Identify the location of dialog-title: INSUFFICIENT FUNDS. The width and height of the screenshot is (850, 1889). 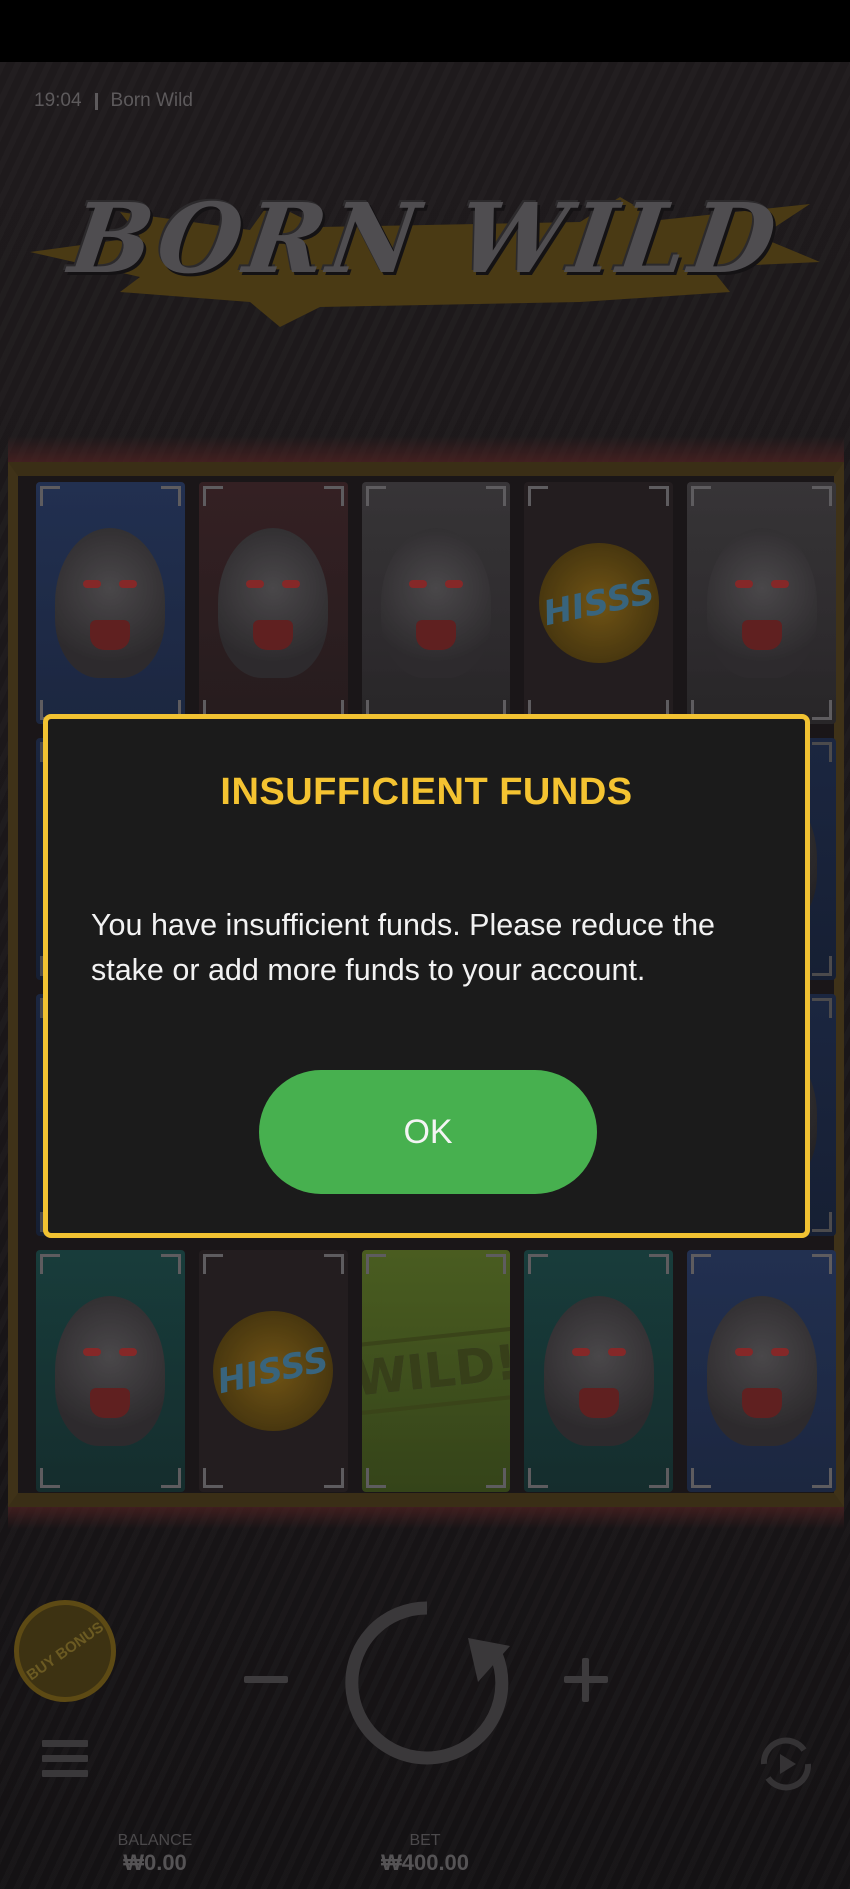
(426, 792).